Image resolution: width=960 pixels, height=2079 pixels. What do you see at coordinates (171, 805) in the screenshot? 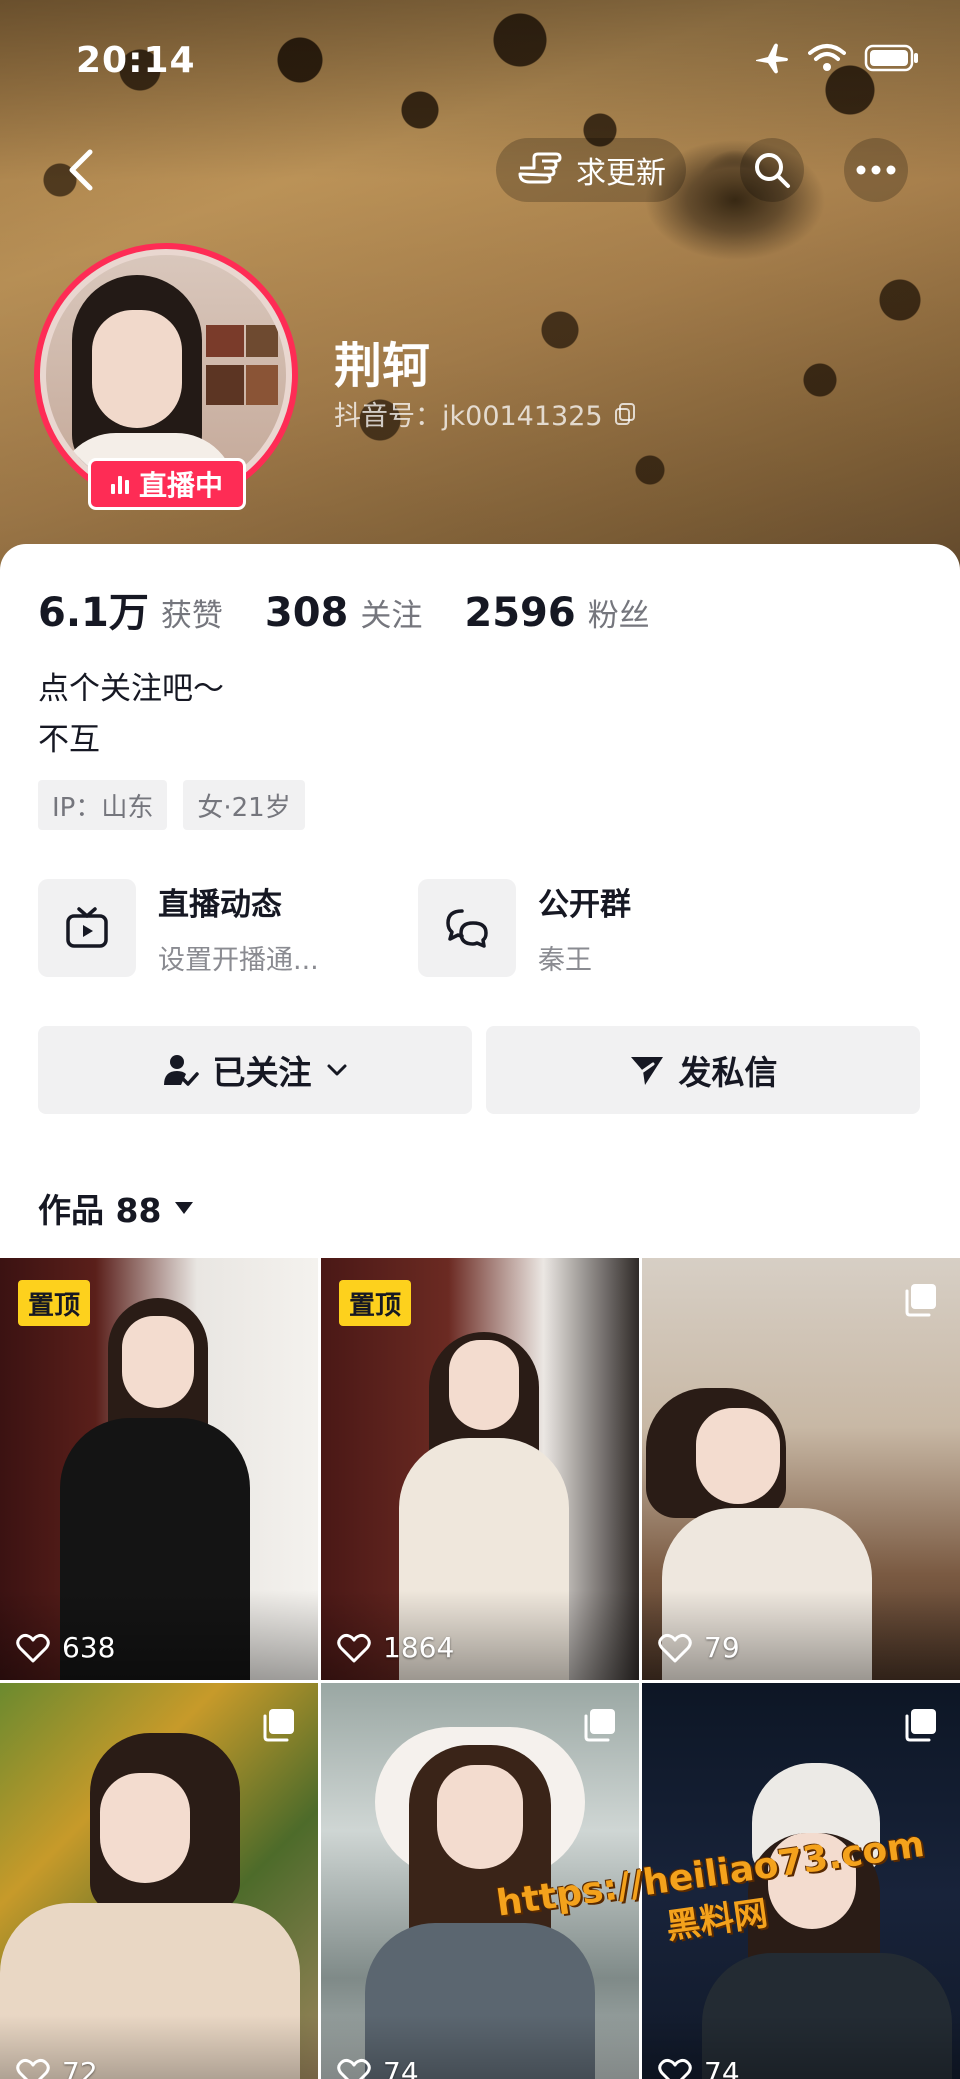
I see `profile-tags: IP：山东 女·21岁` at bounding box center [171, 805].